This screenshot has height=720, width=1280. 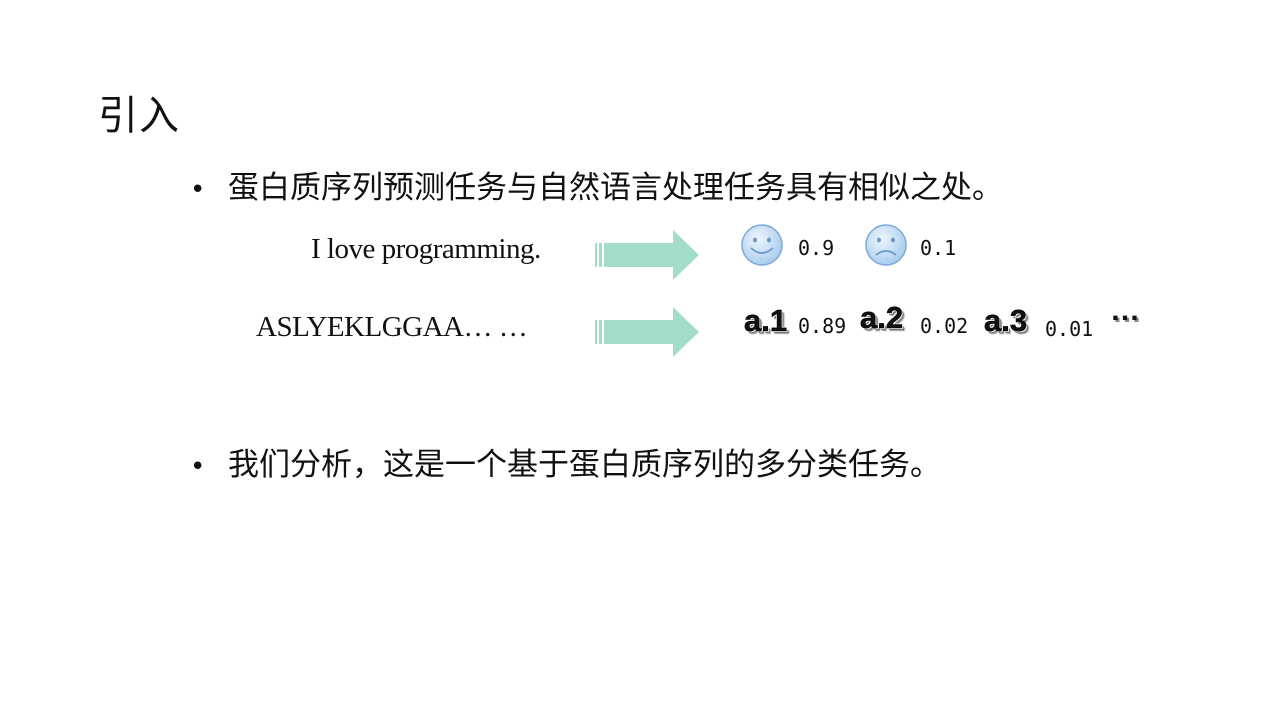 What do you see at coordinates (762, 245) in the screenshot?
I see `smiley-face-icon` at bounding box center [762, 245].